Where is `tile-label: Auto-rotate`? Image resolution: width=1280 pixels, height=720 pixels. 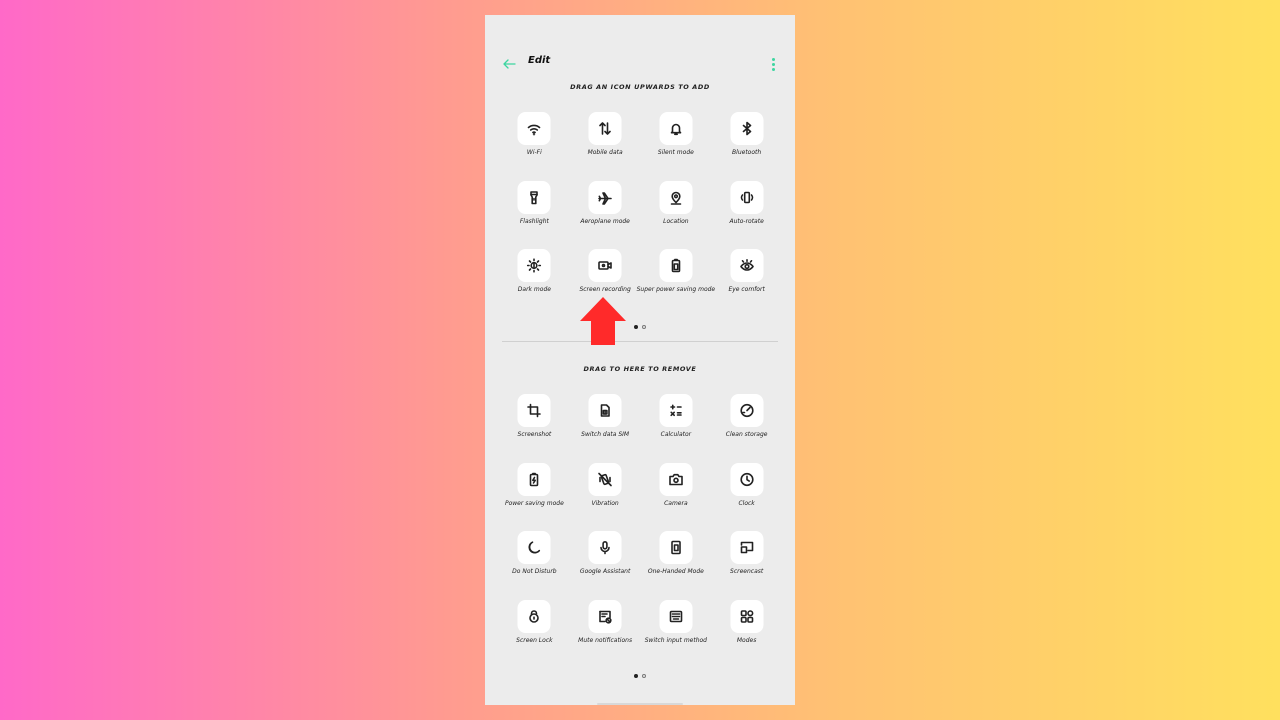 tile-label: Auto-rotate is located at coordinates (746, 221).